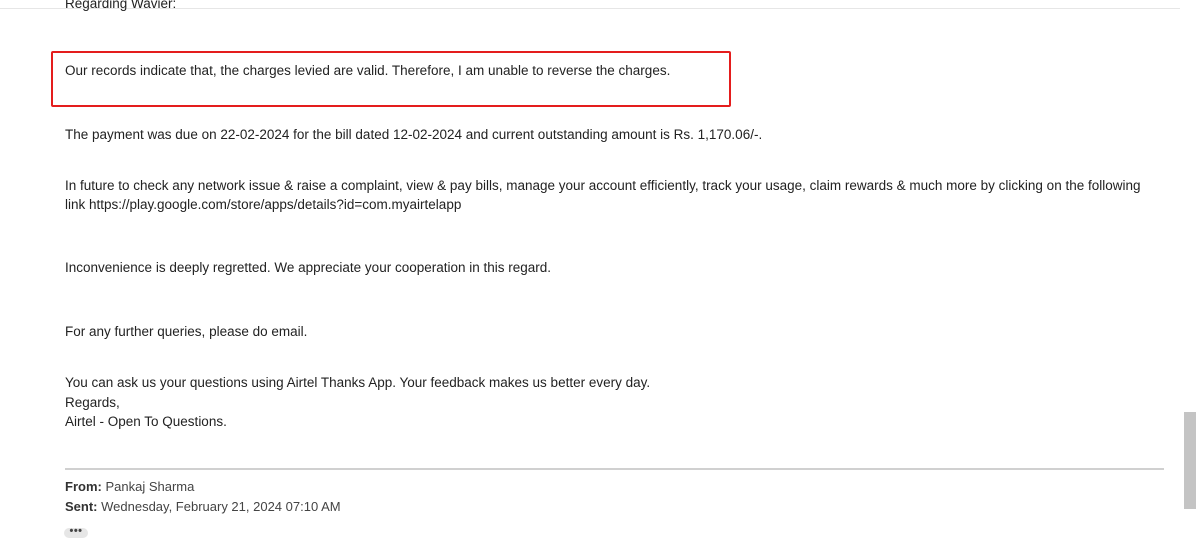 Image resolution: width=1200 pixels, height=559 pixels. What do you see at coordinates (76, 532) in the screenshot?
I see `show-more-ellipsis-icon: •••` at bounding box center [76, 532].